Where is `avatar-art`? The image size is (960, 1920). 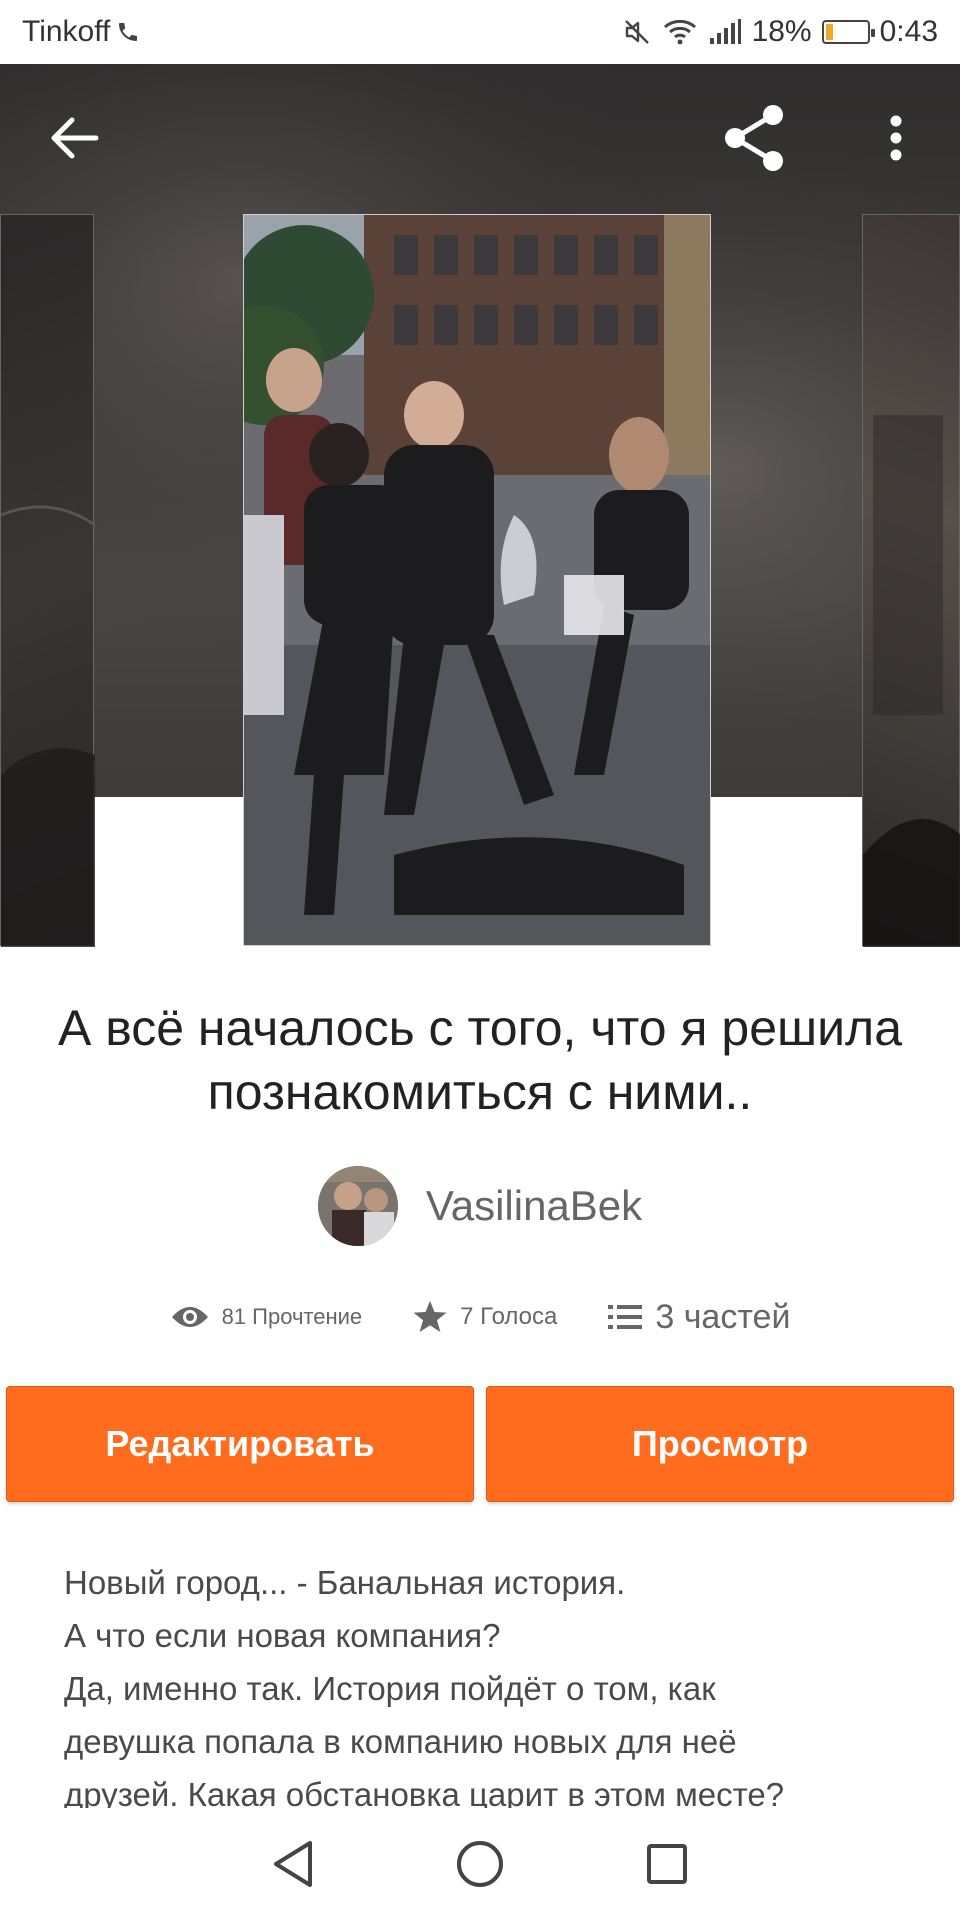 avatar-art is located at coordinates (357, 1206).